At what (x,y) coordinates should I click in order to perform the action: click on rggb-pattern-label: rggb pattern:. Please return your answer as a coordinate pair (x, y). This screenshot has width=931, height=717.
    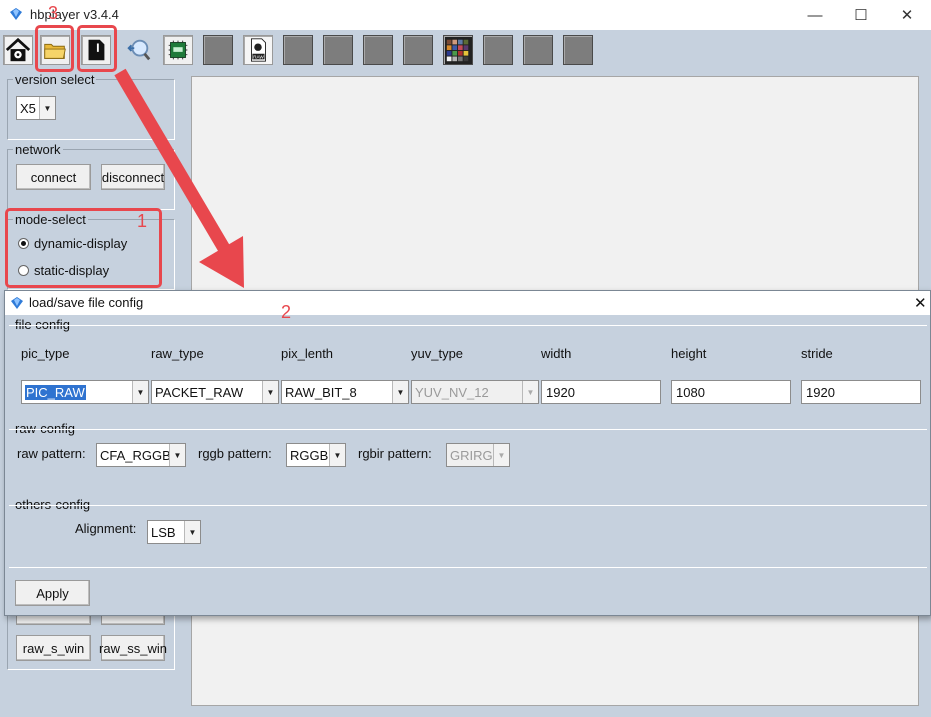
    Looking at the image, I should click on (235, 453).